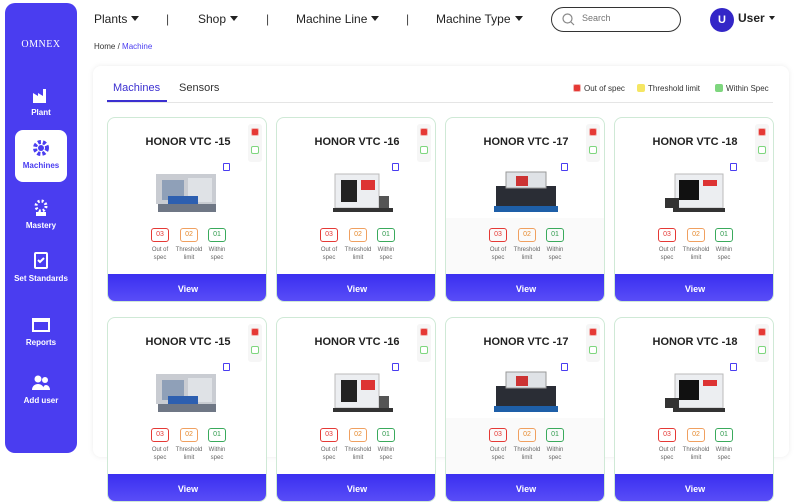 This screenshot has height=502, width=802. Describe the element at coordinates (440, 102) in the screenshot. I see `tab-divider` at that location.